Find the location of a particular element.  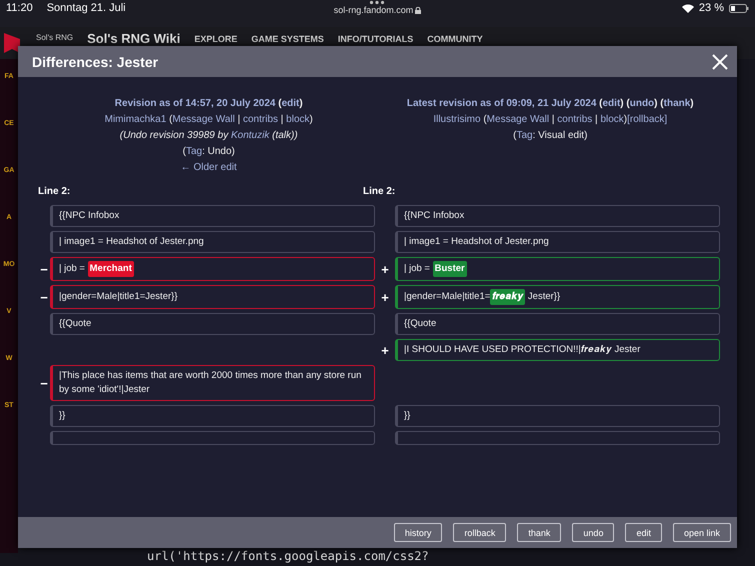

revision-info: Mimimachka1 (Message Wall | contribs | block) is located at coordinates (208, 119).